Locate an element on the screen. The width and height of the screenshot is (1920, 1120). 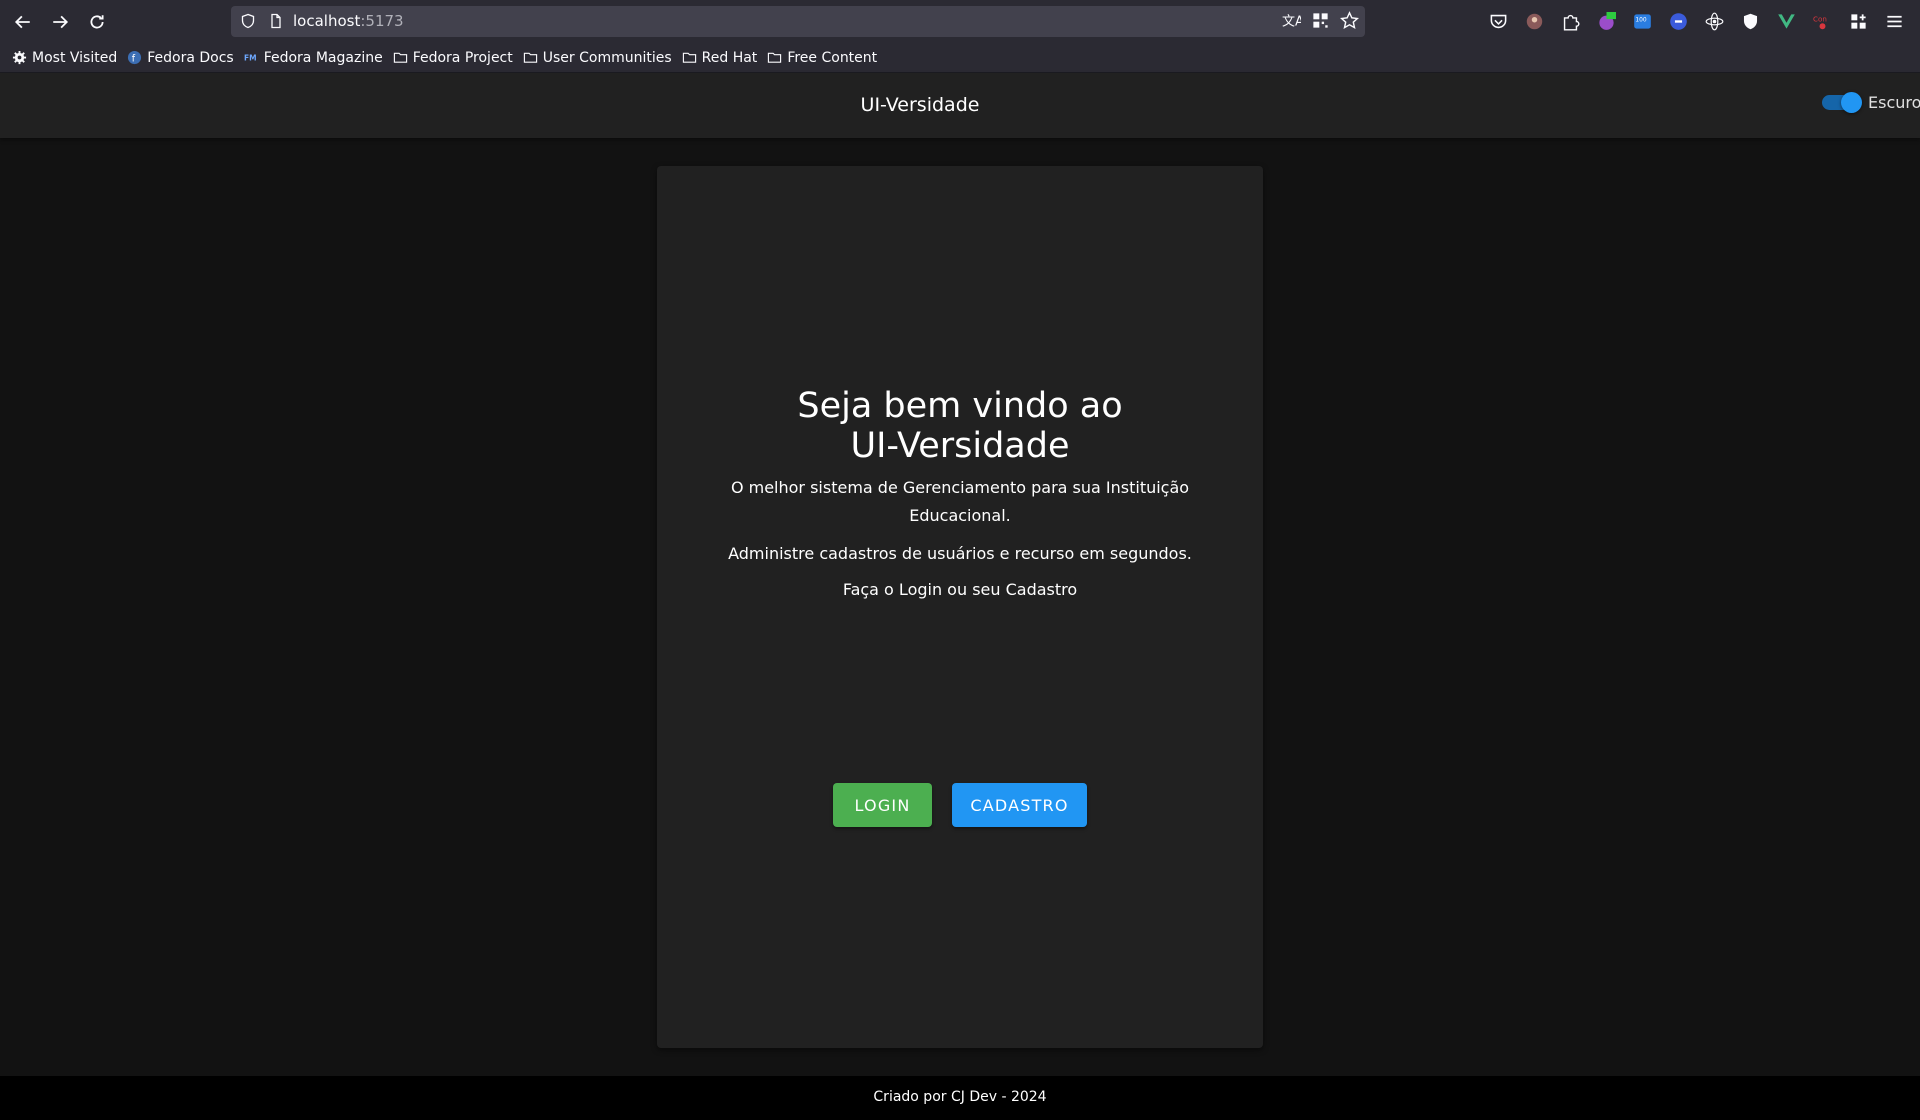
link-extension-icon is located at coordinates (1678, 21).